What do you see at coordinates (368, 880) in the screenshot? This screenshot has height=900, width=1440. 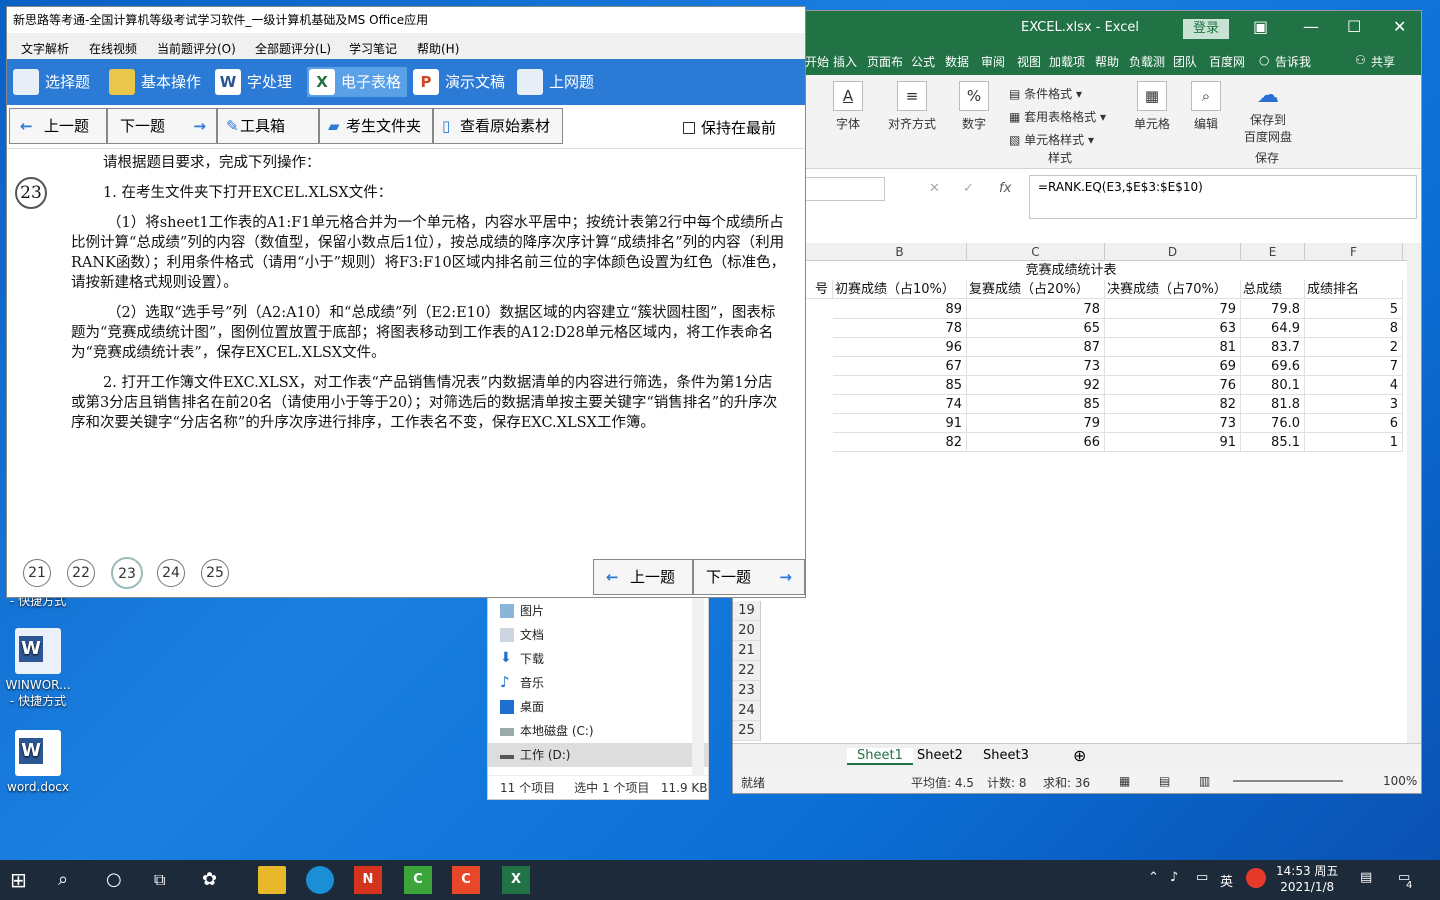 I see `n-app-icon: N` at bounding box center [368, 880].